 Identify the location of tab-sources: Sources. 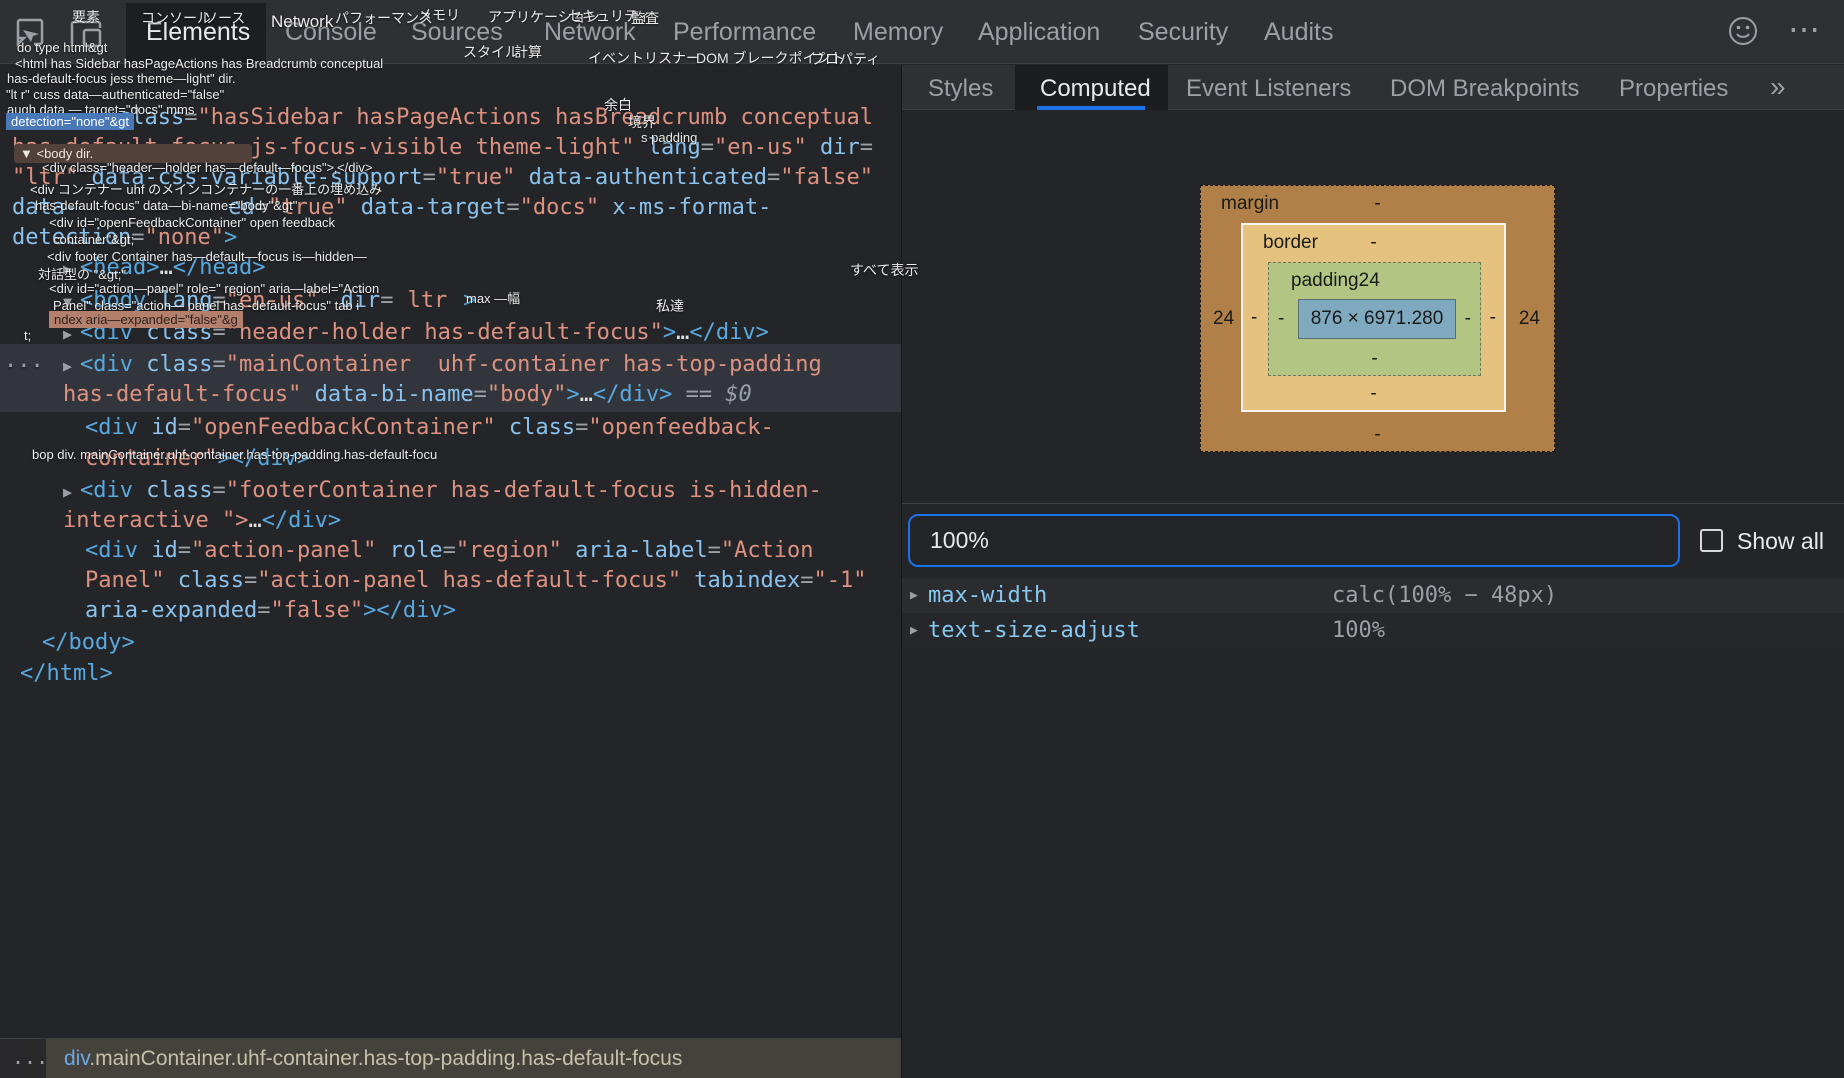
(457, 32).